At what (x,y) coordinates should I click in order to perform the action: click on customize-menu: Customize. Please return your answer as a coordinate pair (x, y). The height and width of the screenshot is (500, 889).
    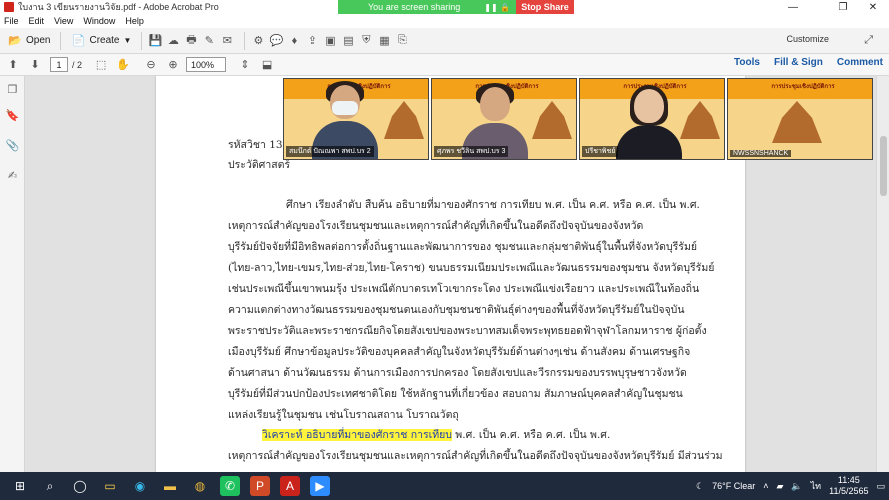
    Looking at the image, I should click on (807, 39).